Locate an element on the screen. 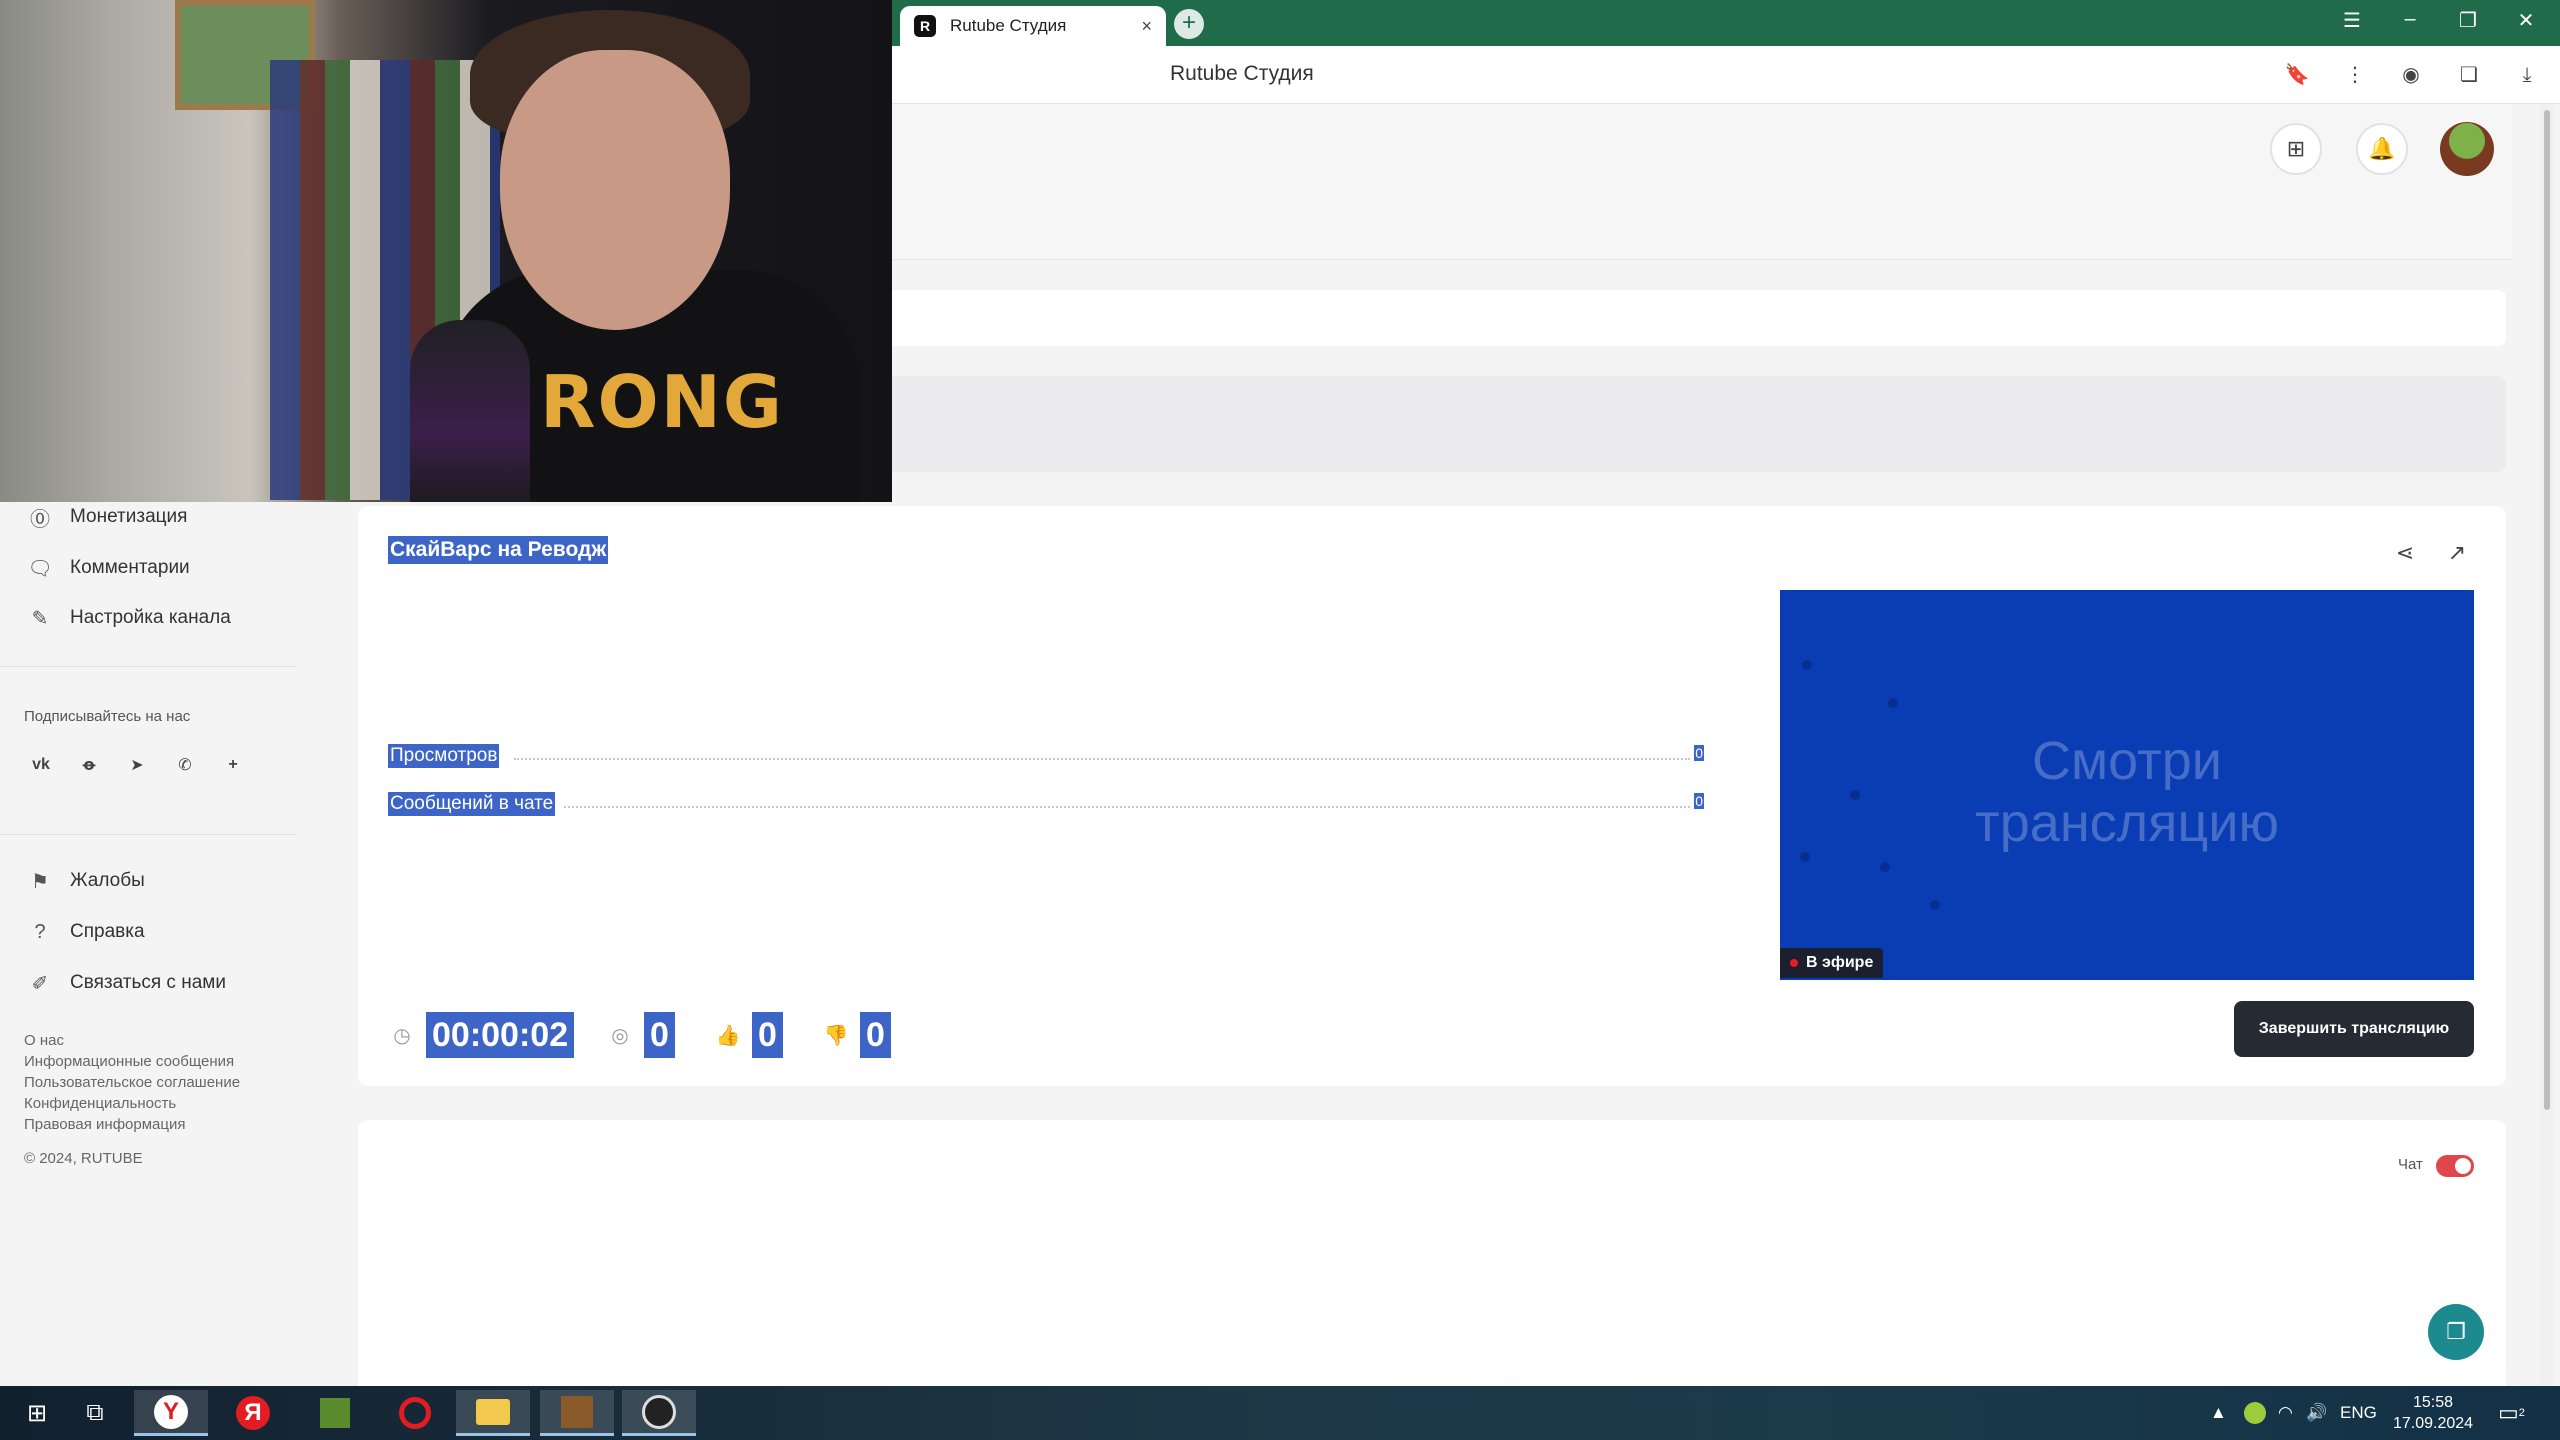  external-link-icon: ↗ is located at coordinates (2457, 553).